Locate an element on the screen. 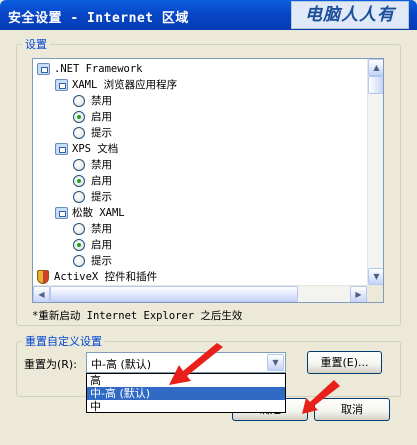 This screenshot has width=417, height=445. tree-item-label: .NET Framework is located at coordinates (98, 69).